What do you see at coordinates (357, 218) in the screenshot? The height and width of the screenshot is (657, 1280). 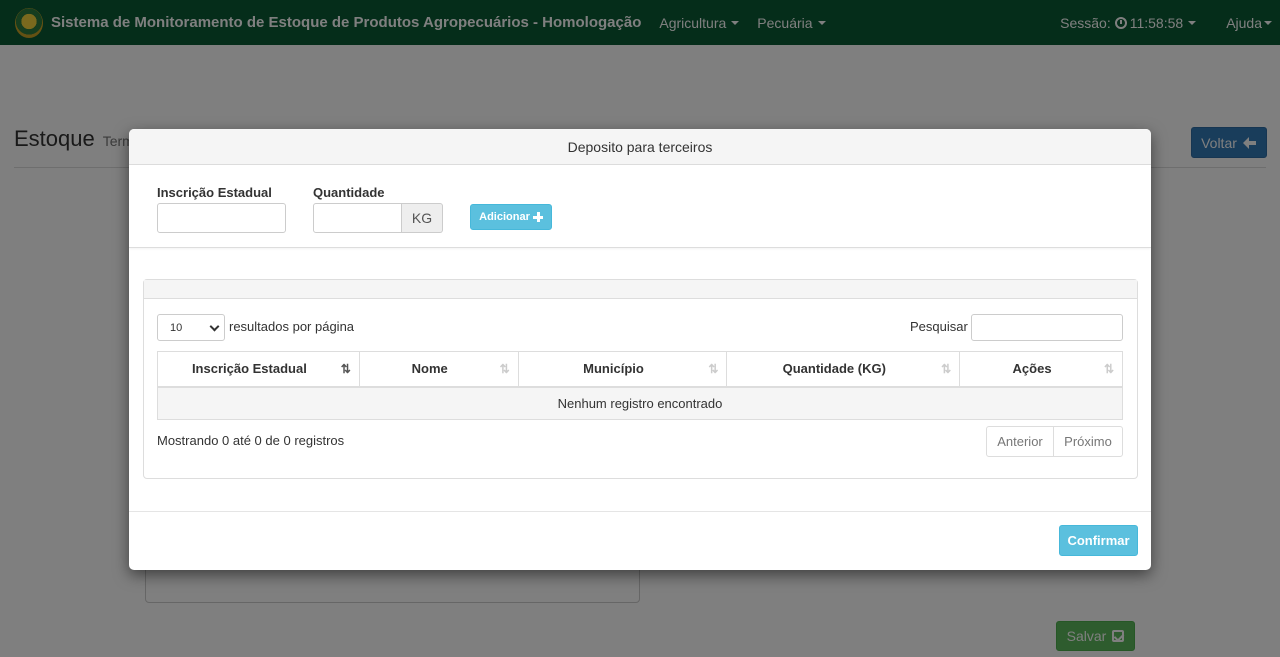 I see `quantity-input` at bounding box center [357, 218].